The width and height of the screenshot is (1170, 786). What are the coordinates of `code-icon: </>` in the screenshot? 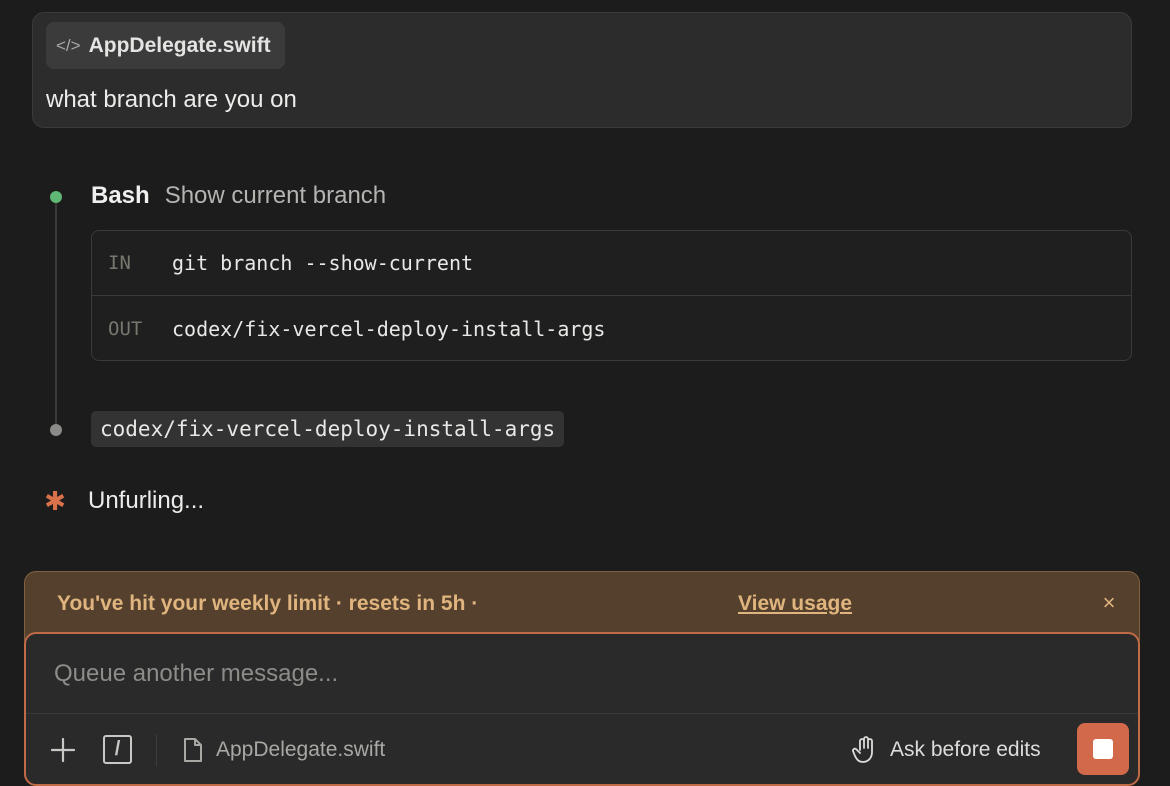 It's located at (68, 45).